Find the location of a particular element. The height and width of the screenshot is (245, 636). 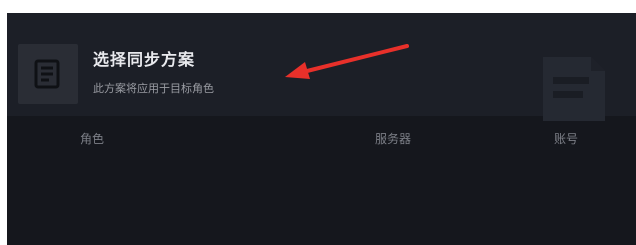

column-header-server: 服务器 is located at coordinates (393, 139).